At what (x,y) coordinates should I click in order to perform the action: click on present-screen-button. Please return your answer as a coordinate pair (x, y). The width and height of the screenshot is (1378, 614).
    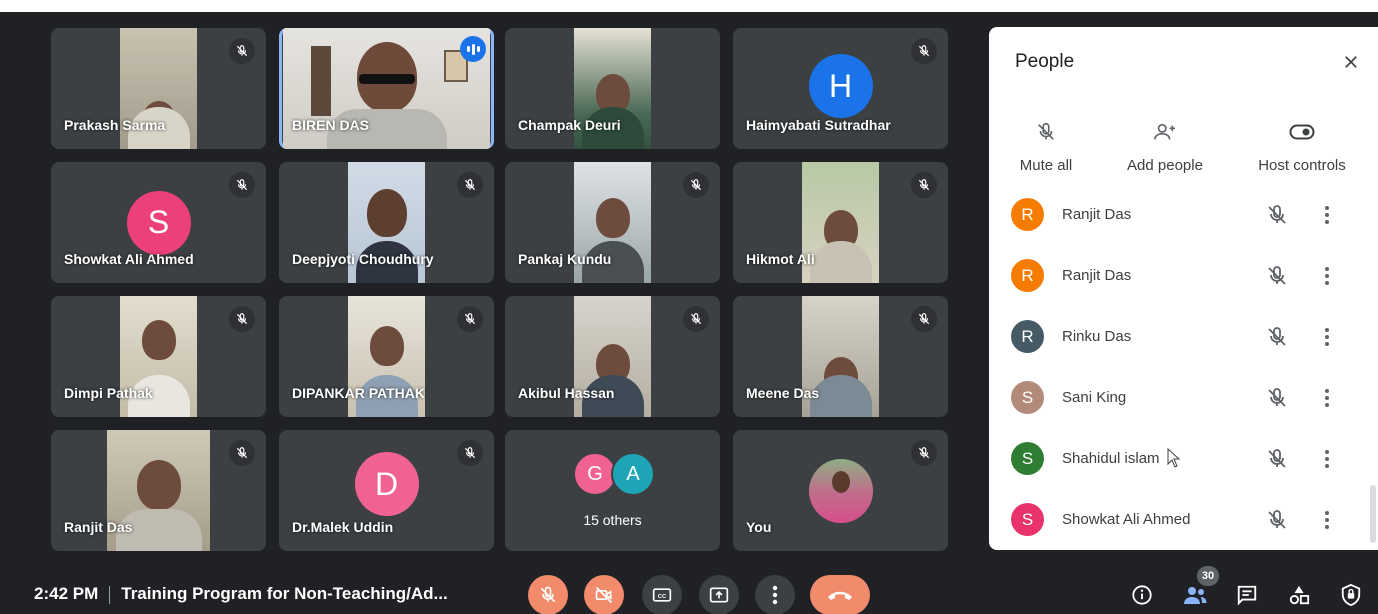
    Looking at the image, I should click on (719, 594).